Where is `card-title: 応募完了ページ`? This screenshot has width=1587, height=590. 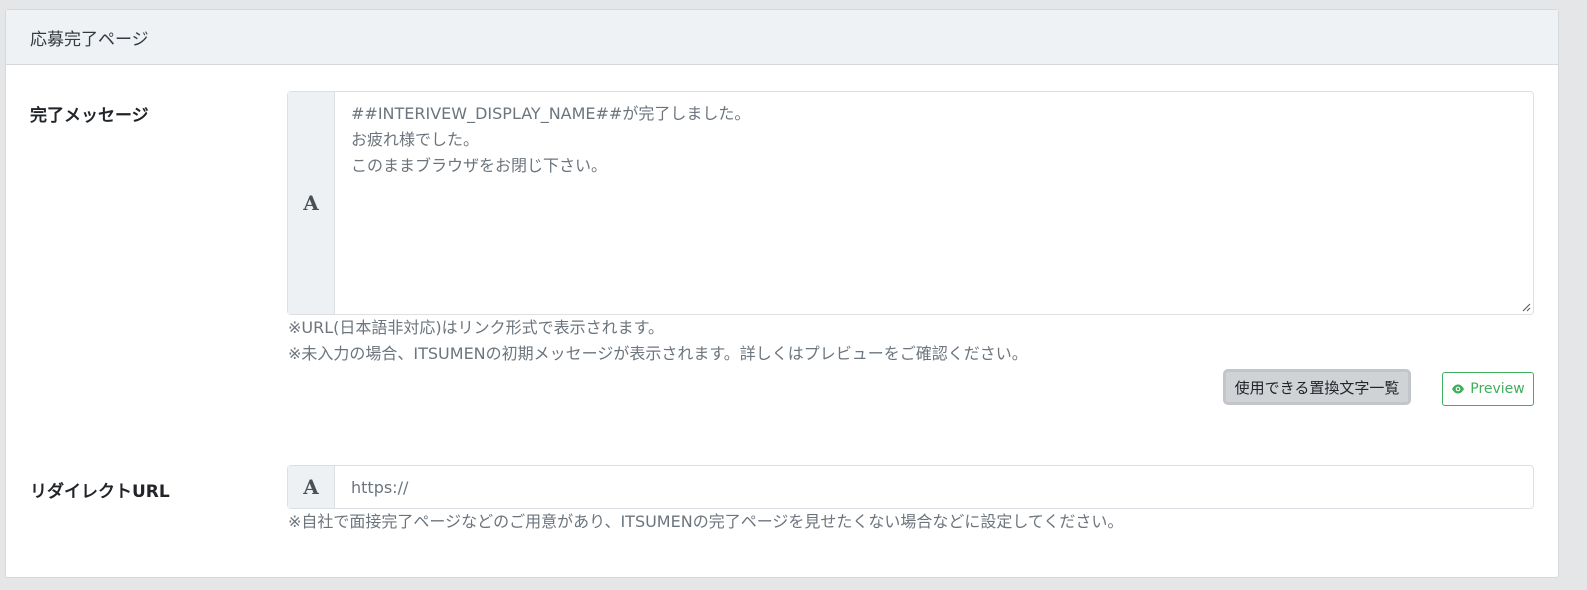 card-title: 応募完了ページ is located at coordinates (89, 39).